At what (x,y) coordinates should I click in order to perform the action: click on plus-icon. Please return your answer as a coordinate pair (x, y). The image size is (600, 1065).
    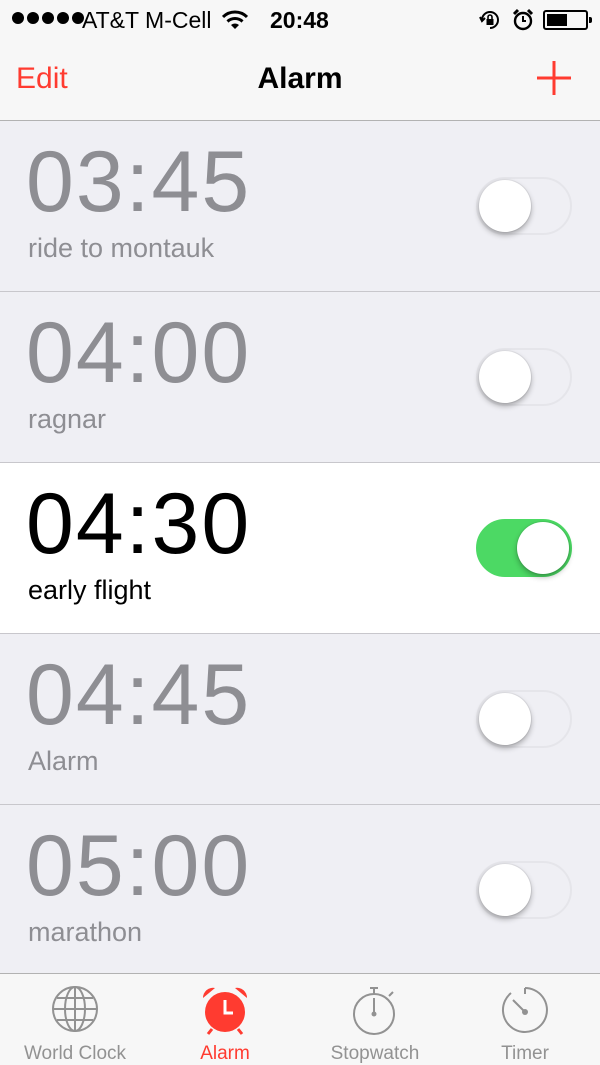
    Looking at the image, I should click on (554, 78).